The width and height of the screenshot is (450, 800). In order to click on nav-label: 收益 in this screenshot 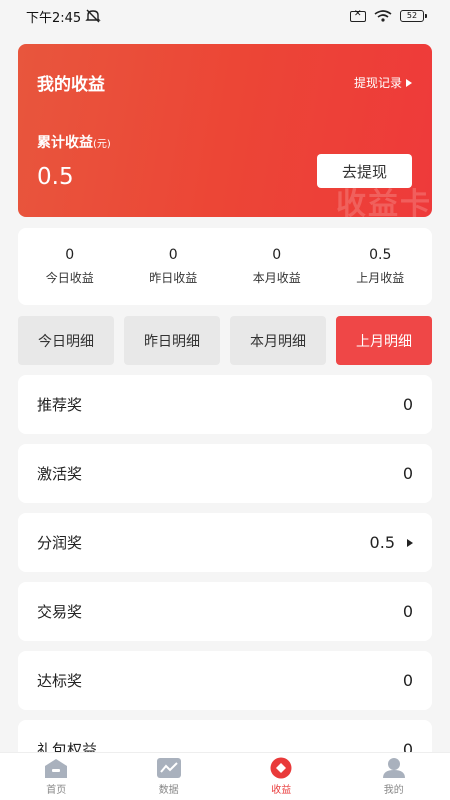, I will do `click(281, 790)`.